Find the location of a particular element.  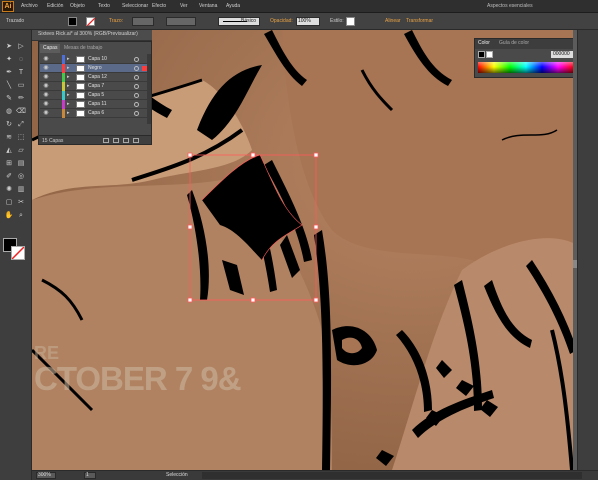

opacity-link: Opacidad: is located at coordinates (281, 21).